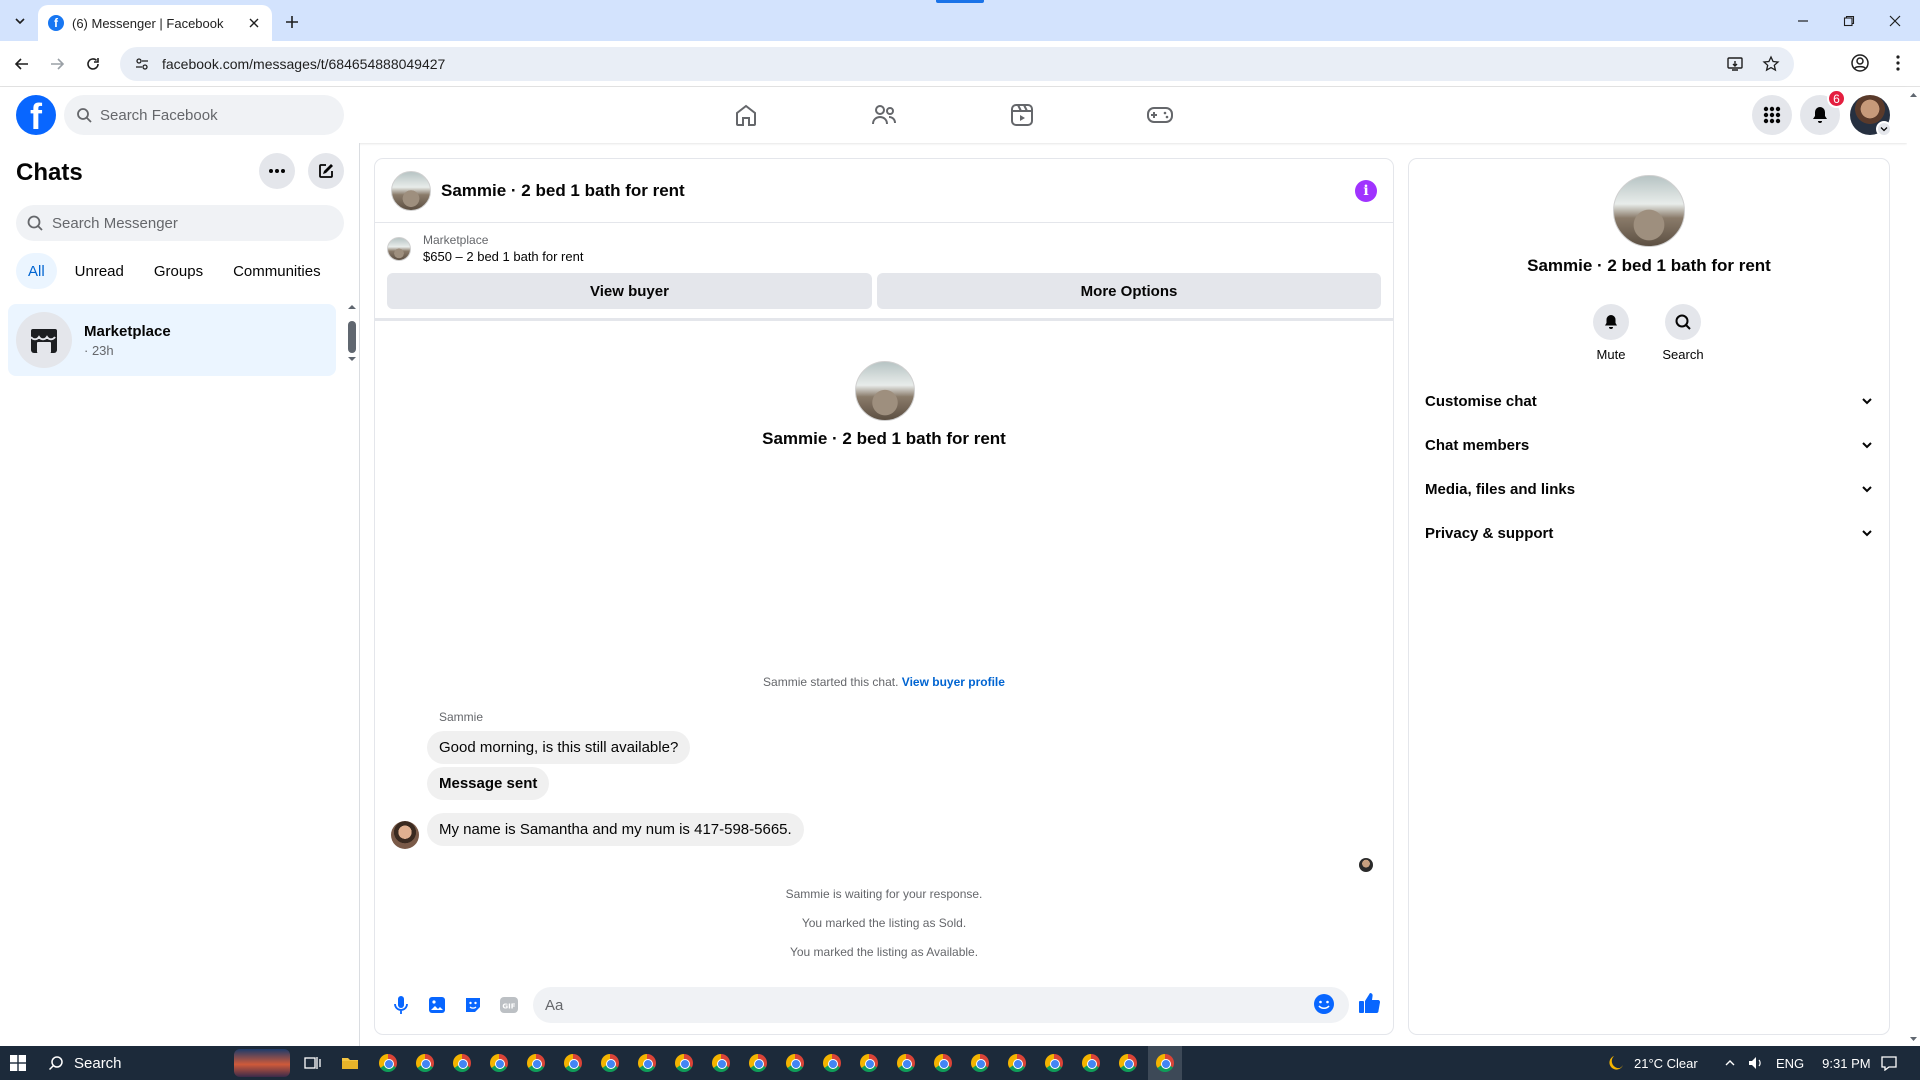 The height and width of the screenshot is (1080, 1920). I want to click on sender-avatar, so click(405, 835).